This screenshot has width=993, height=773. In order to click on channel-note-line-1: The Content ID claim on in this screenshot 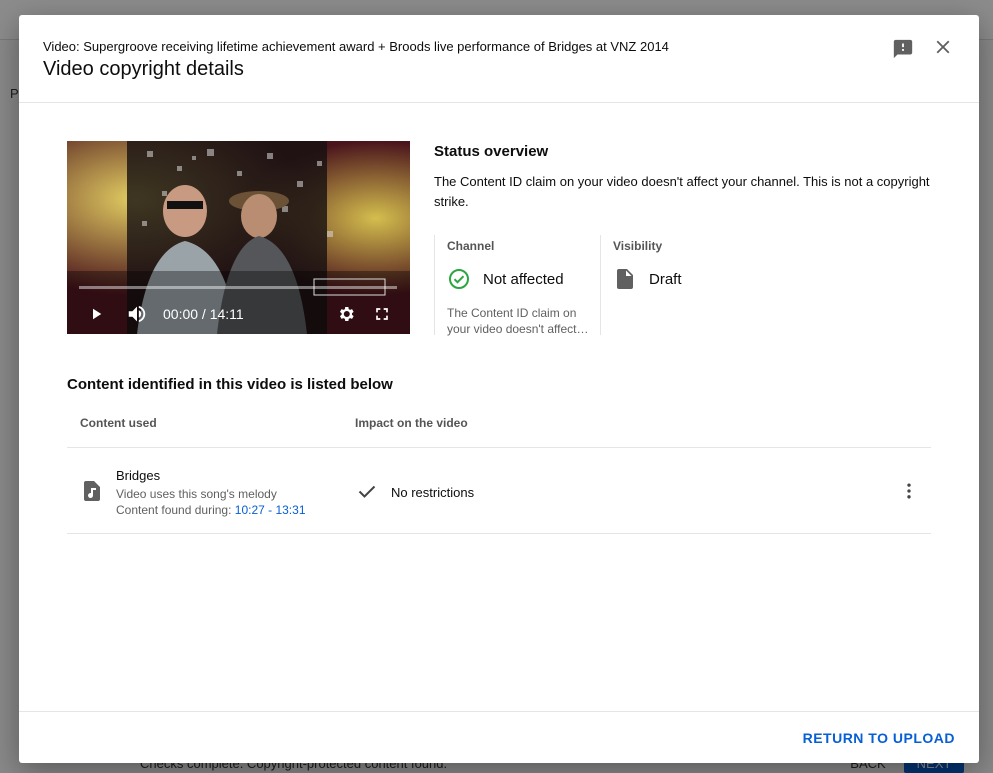, I will do `click(512, 313)`.